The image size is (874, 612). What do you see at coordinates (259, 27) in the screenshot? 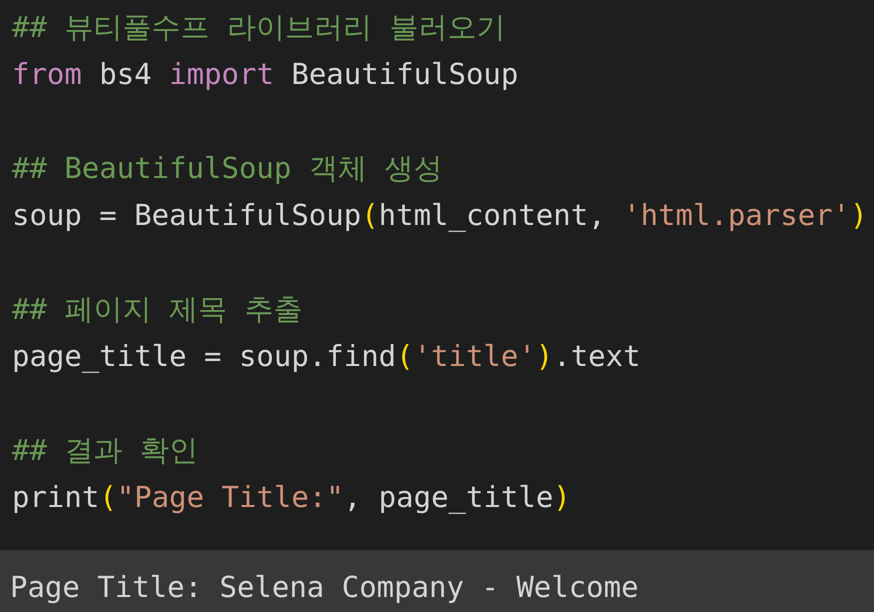
I see `code-comment: ## 뷰티풀수프 라이브러리 불러오기` at bounding box center [259, 27].